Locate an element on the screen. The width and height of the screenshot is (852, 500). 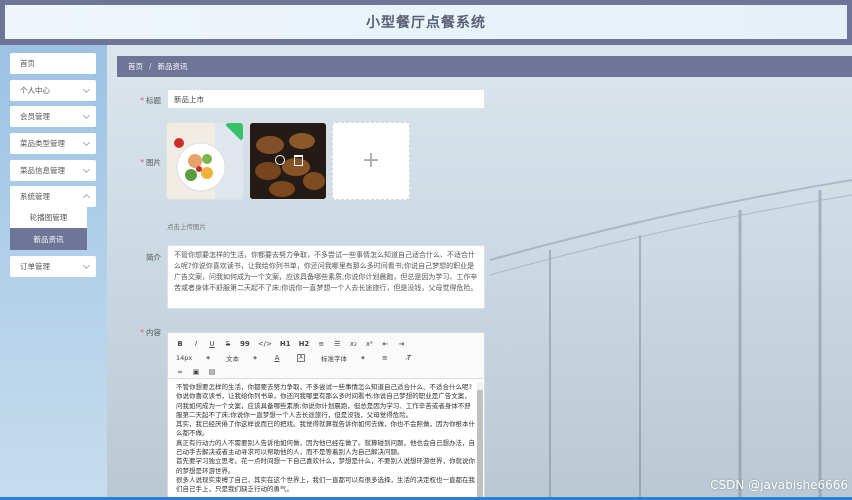
content-label: * 内容 is located at coordinates (150, 332).